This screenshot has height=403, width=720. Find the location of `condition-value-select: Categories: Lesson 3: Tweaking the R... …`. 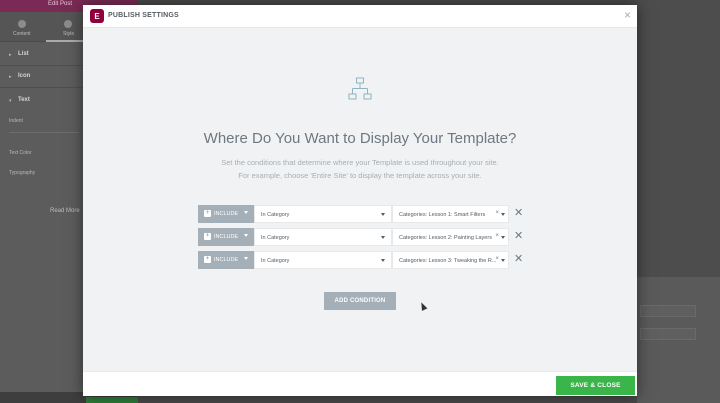

condition-value-select: Categories: Lesson 3: Tweaking the R... … is located at coordinates (450, 260).